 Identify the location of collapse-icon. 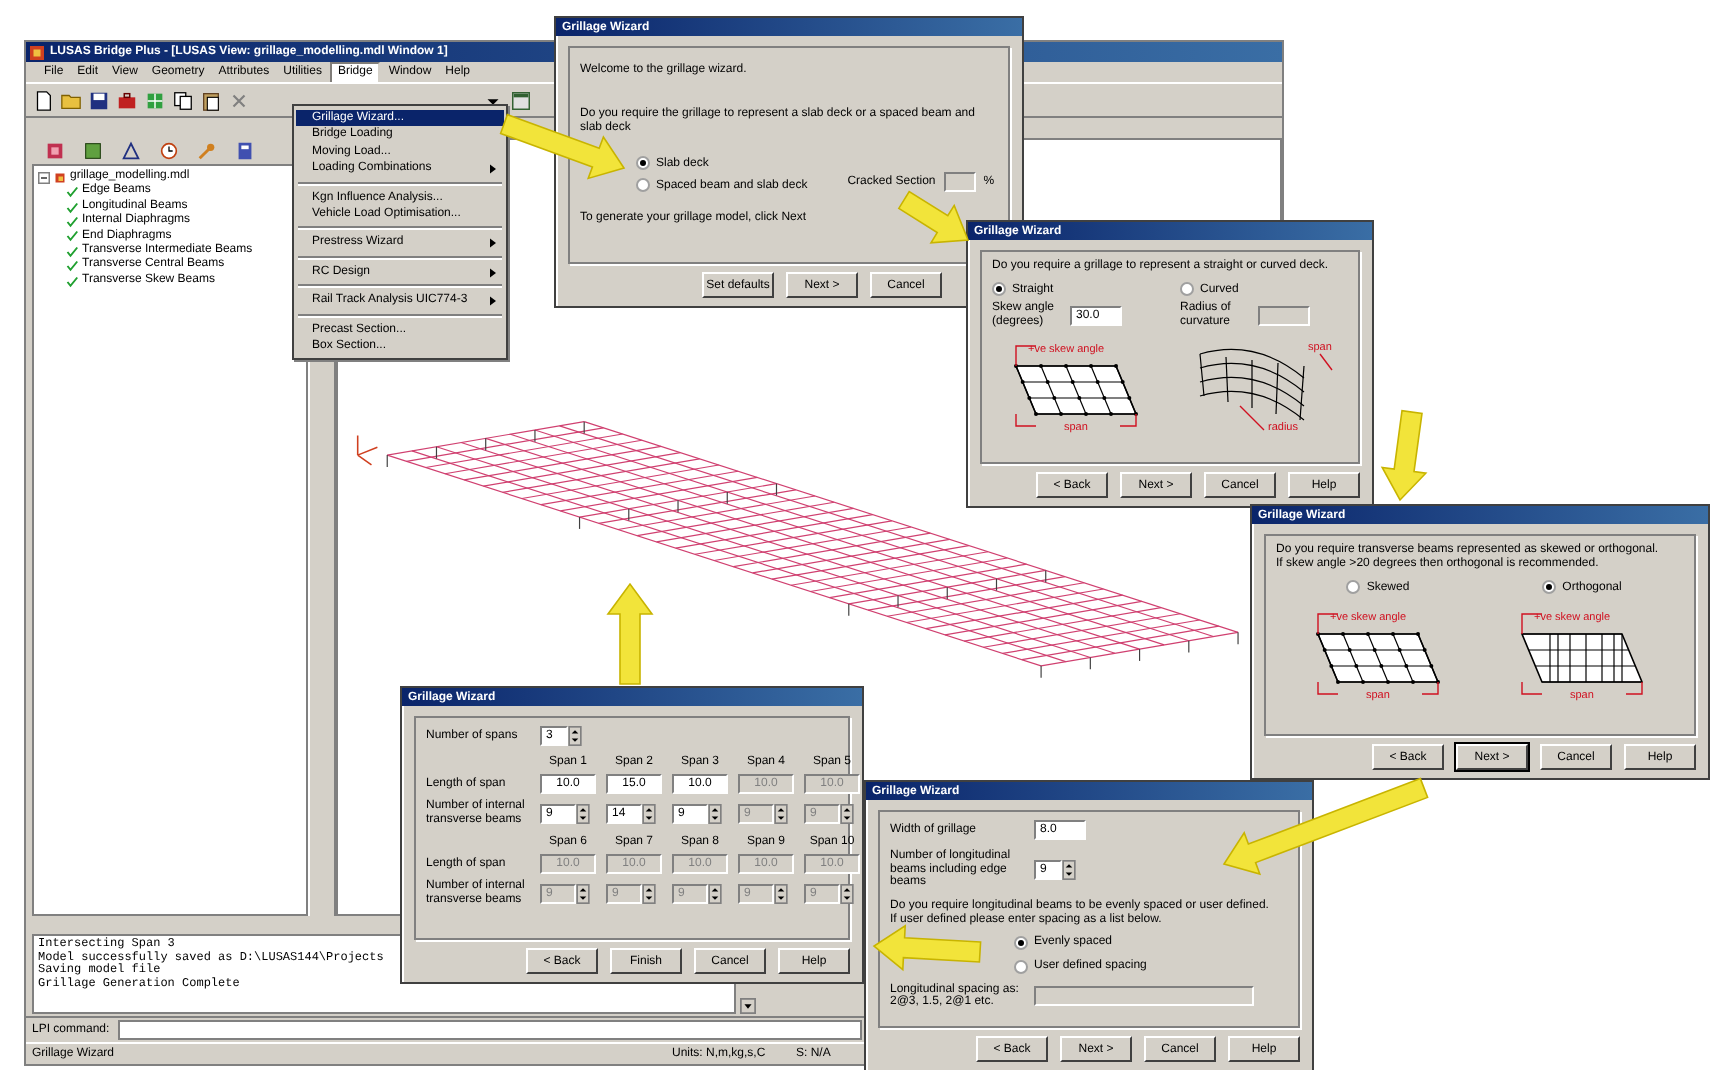
(44, 177).